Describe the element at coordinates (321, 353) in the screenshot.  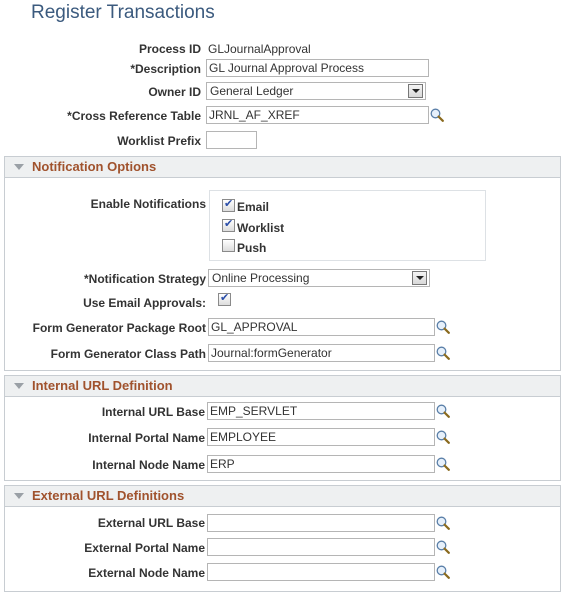
I see `class-path-input: Journal:formGenerator` at that location.